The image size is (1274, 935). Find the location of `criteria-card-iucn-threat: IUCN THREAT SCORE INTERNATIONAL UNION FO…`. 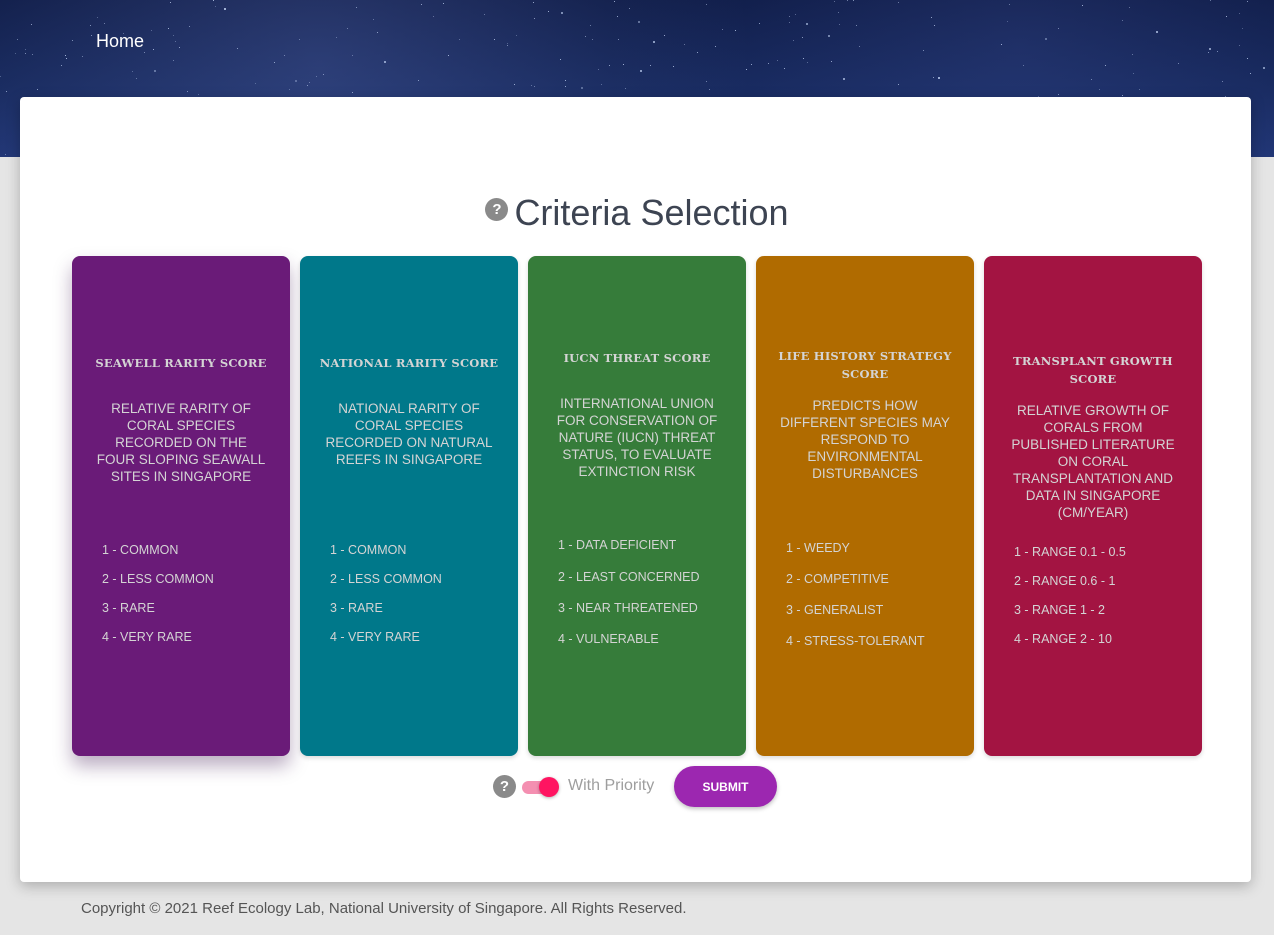

criteria-card-iucn-threat: IUCN THREAT SCORE INTERNATIONAL UNION FO… is located at coordinates (637, 506).